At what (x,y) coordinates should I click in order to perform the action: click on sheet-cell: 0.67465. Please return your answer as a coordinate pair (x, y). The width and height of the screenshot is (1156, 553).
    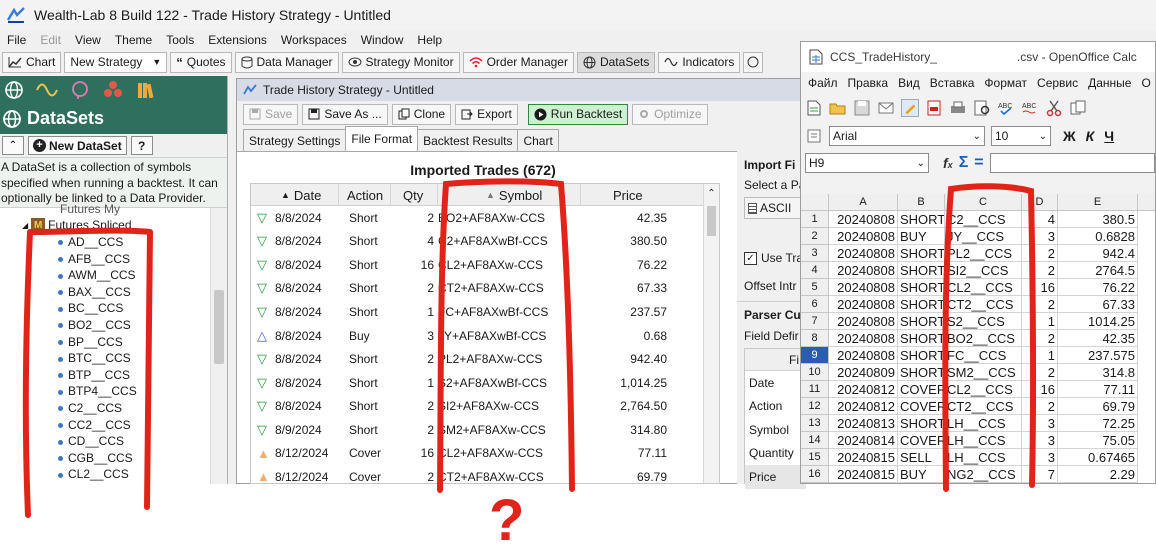
    Looking at the image, I should click on (1098, 457).